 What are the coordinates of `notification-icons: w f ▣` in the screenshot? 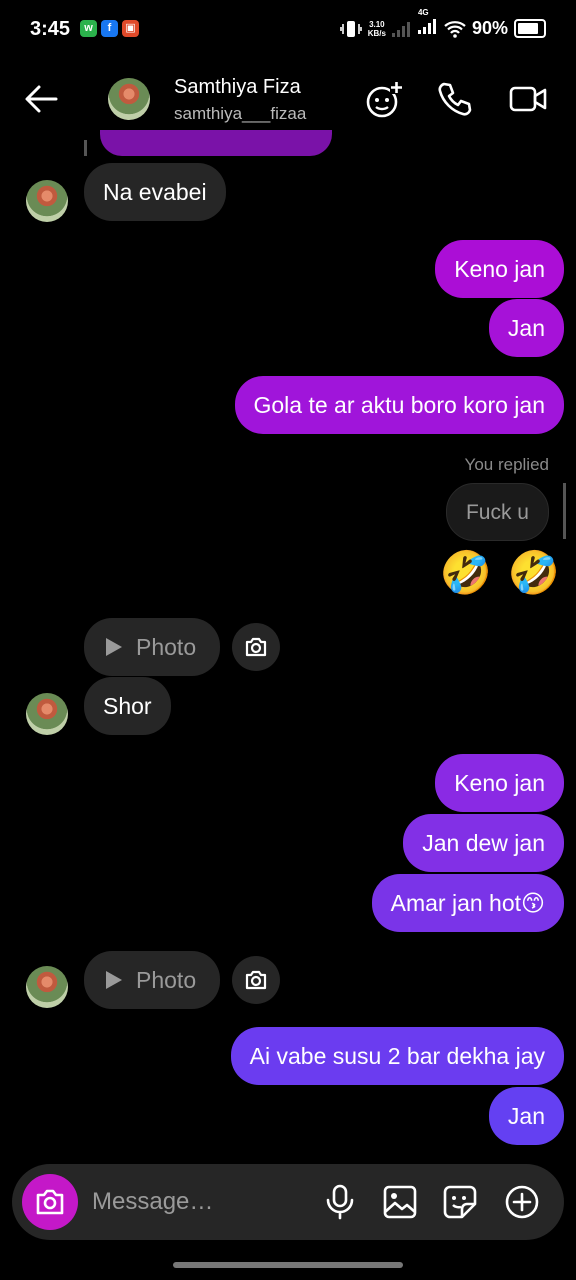 It's located at (109, 28).